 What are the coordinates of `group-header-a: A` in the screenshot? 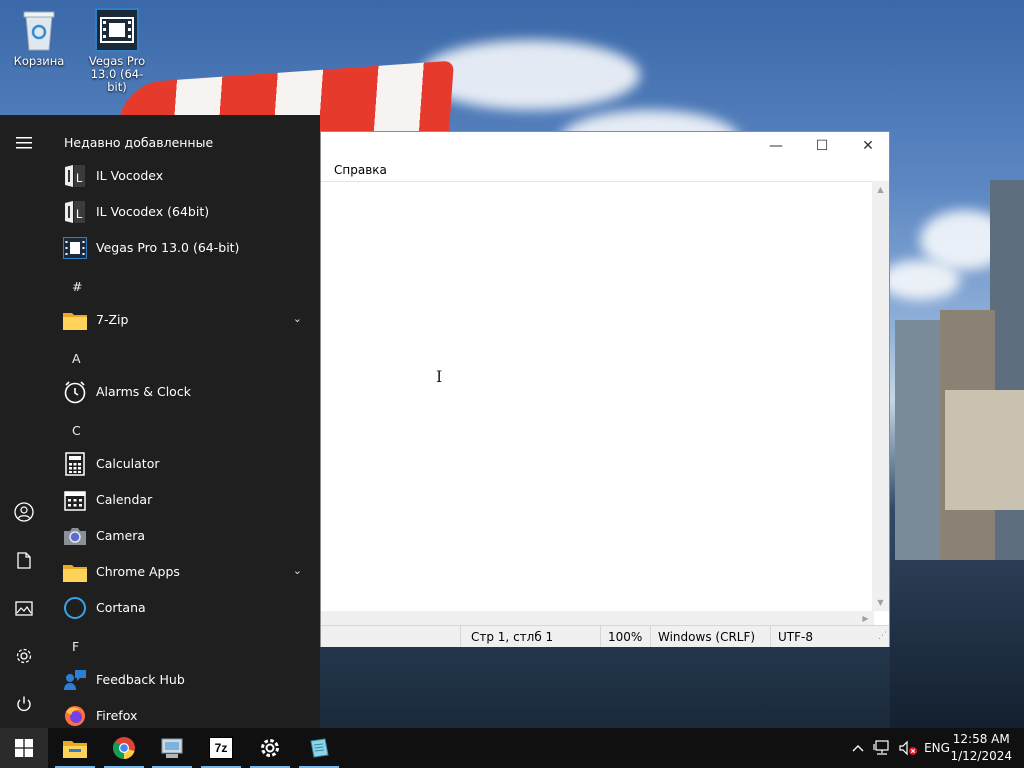 It's located at (76, 358).